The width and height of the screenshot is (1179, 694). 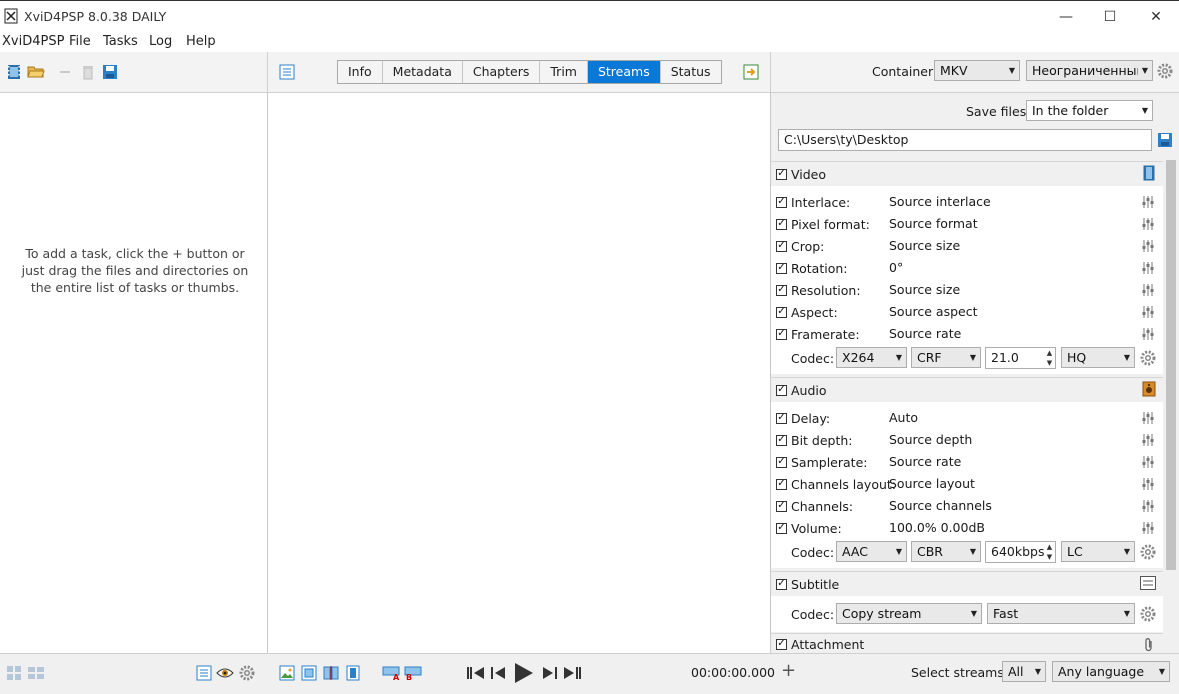 What do you see at coordinates (781, 174) in the screenshot?
I see `video-checkbox: ✓` at bounding box center [781, 174].